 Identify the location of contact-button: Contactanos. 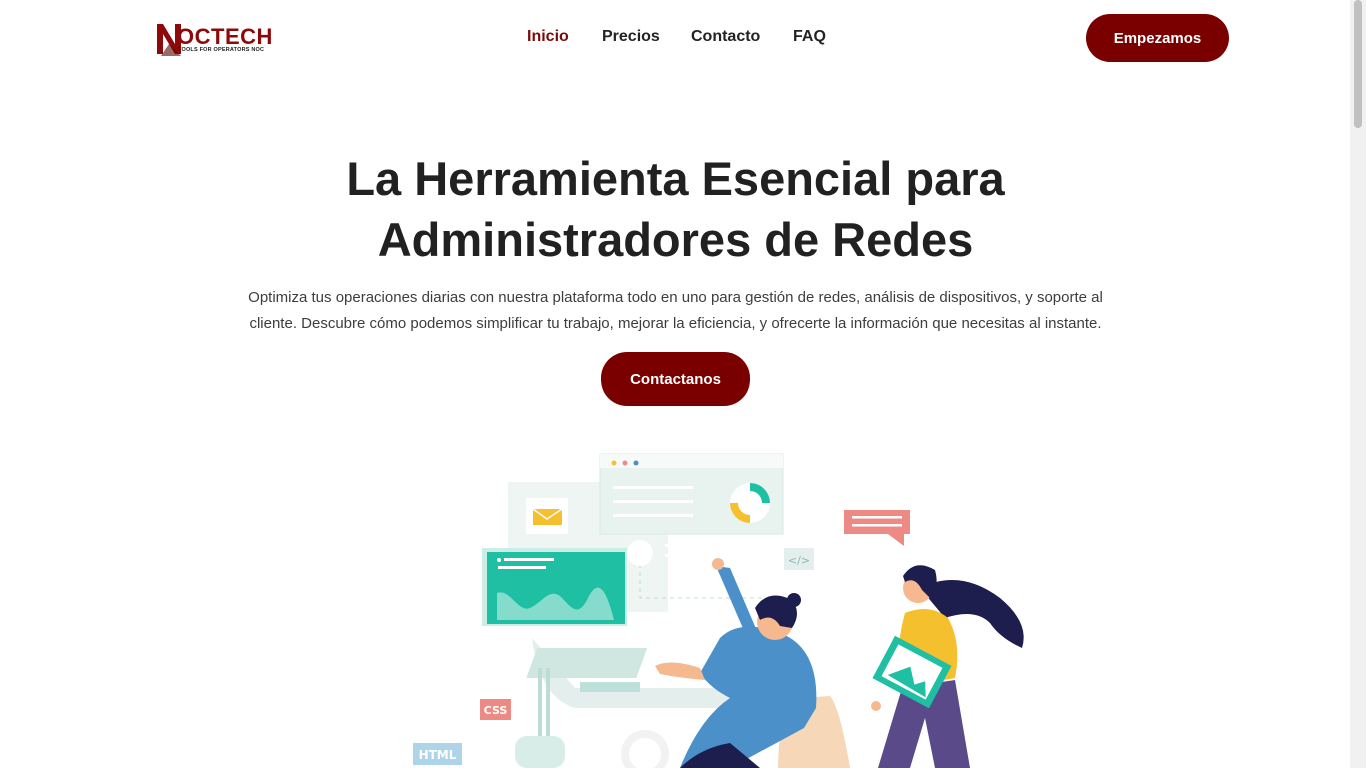
(675, 379).